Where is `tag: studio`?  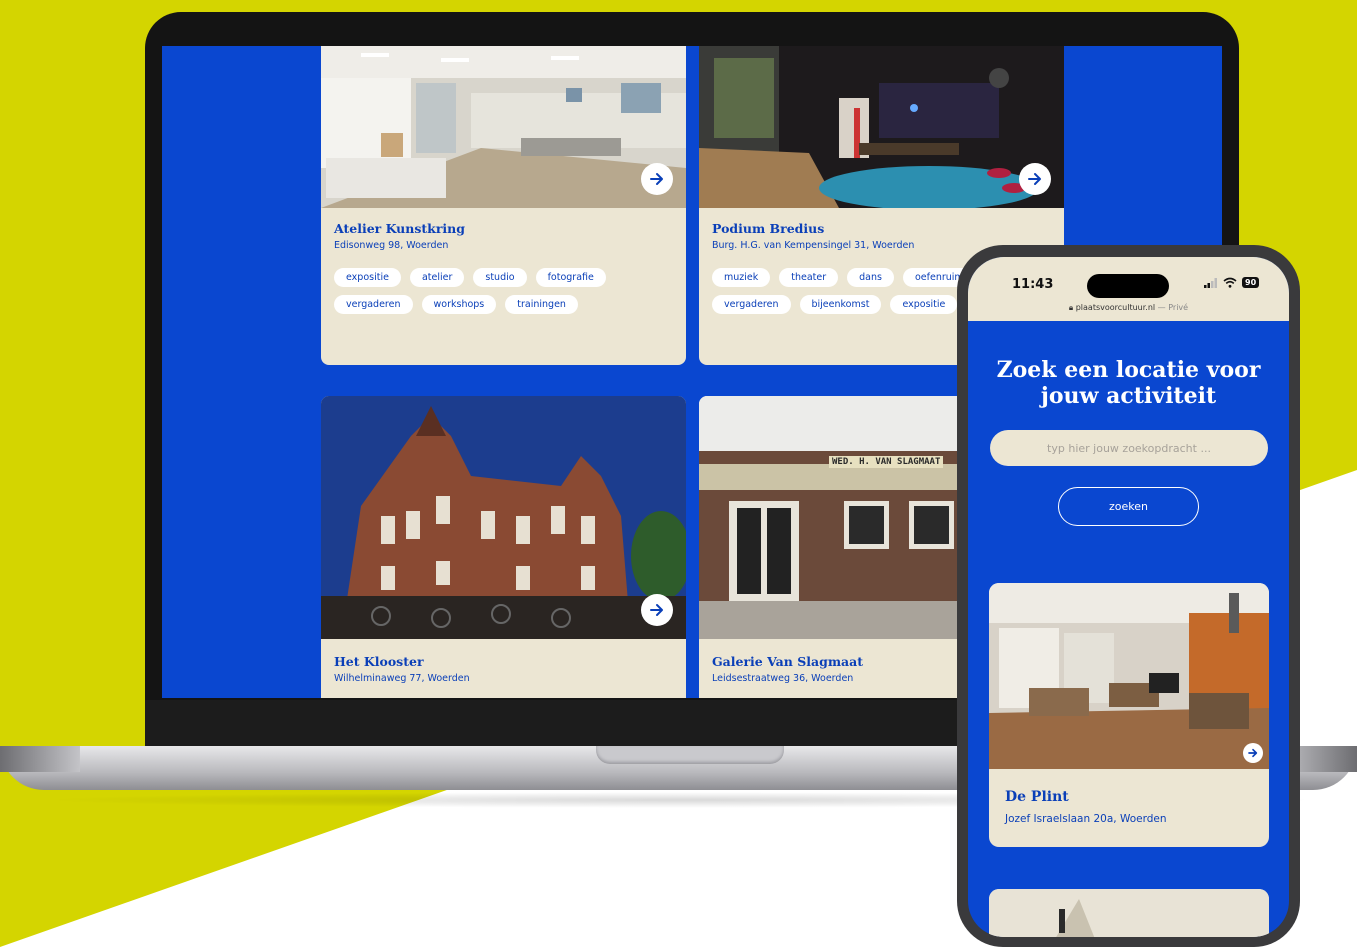
tag: studio is located at coordinates (500, 277).